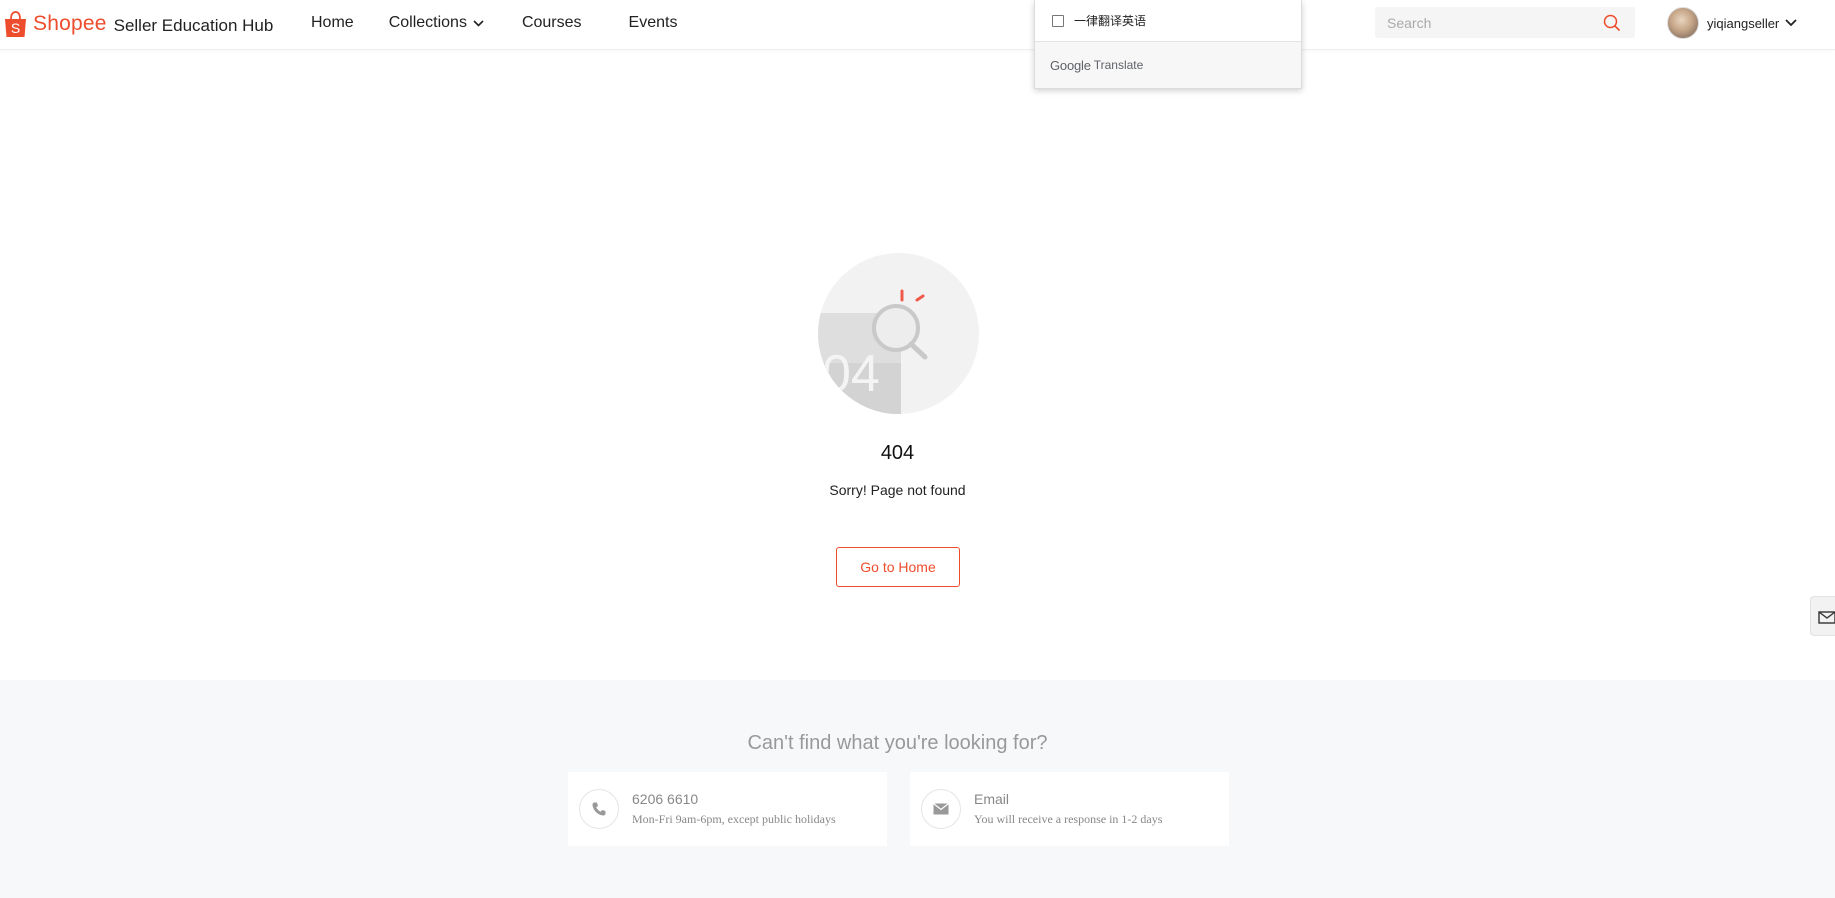 Image resolution: width=1835 pixels, height=898 pixels. Describe the element at coordinates (941, 809) in the screenshot. I see `mail-icon` at that location.